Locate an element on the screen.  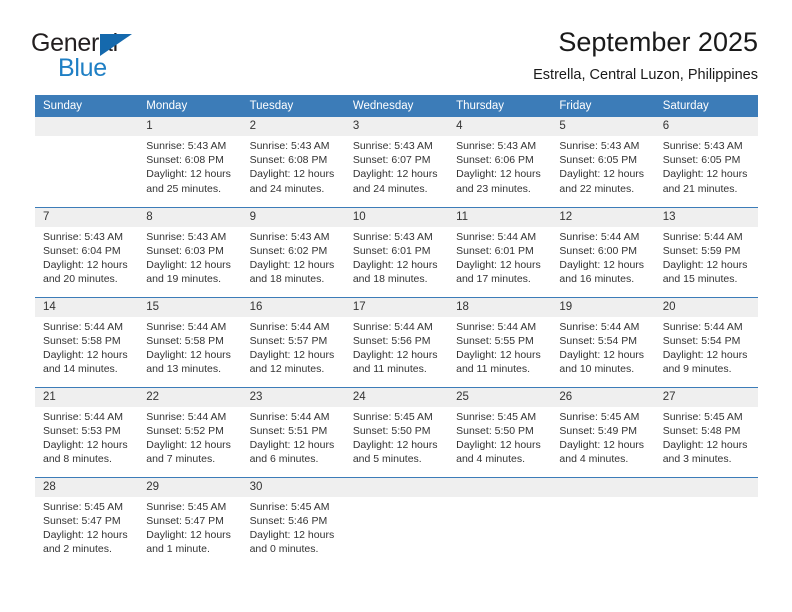
sunset-text: Sunset: 6:00 PM is located at coordinates (598, 250).